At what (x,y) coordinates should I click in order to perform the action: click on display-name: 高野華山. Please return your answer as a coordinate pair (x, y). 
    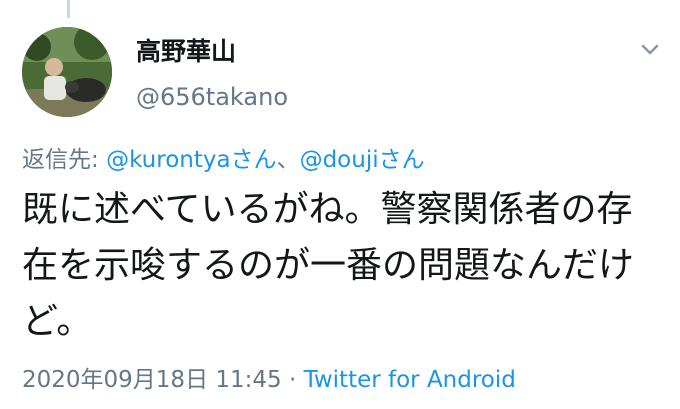
    Looking at the image, I should click on (186, 50).